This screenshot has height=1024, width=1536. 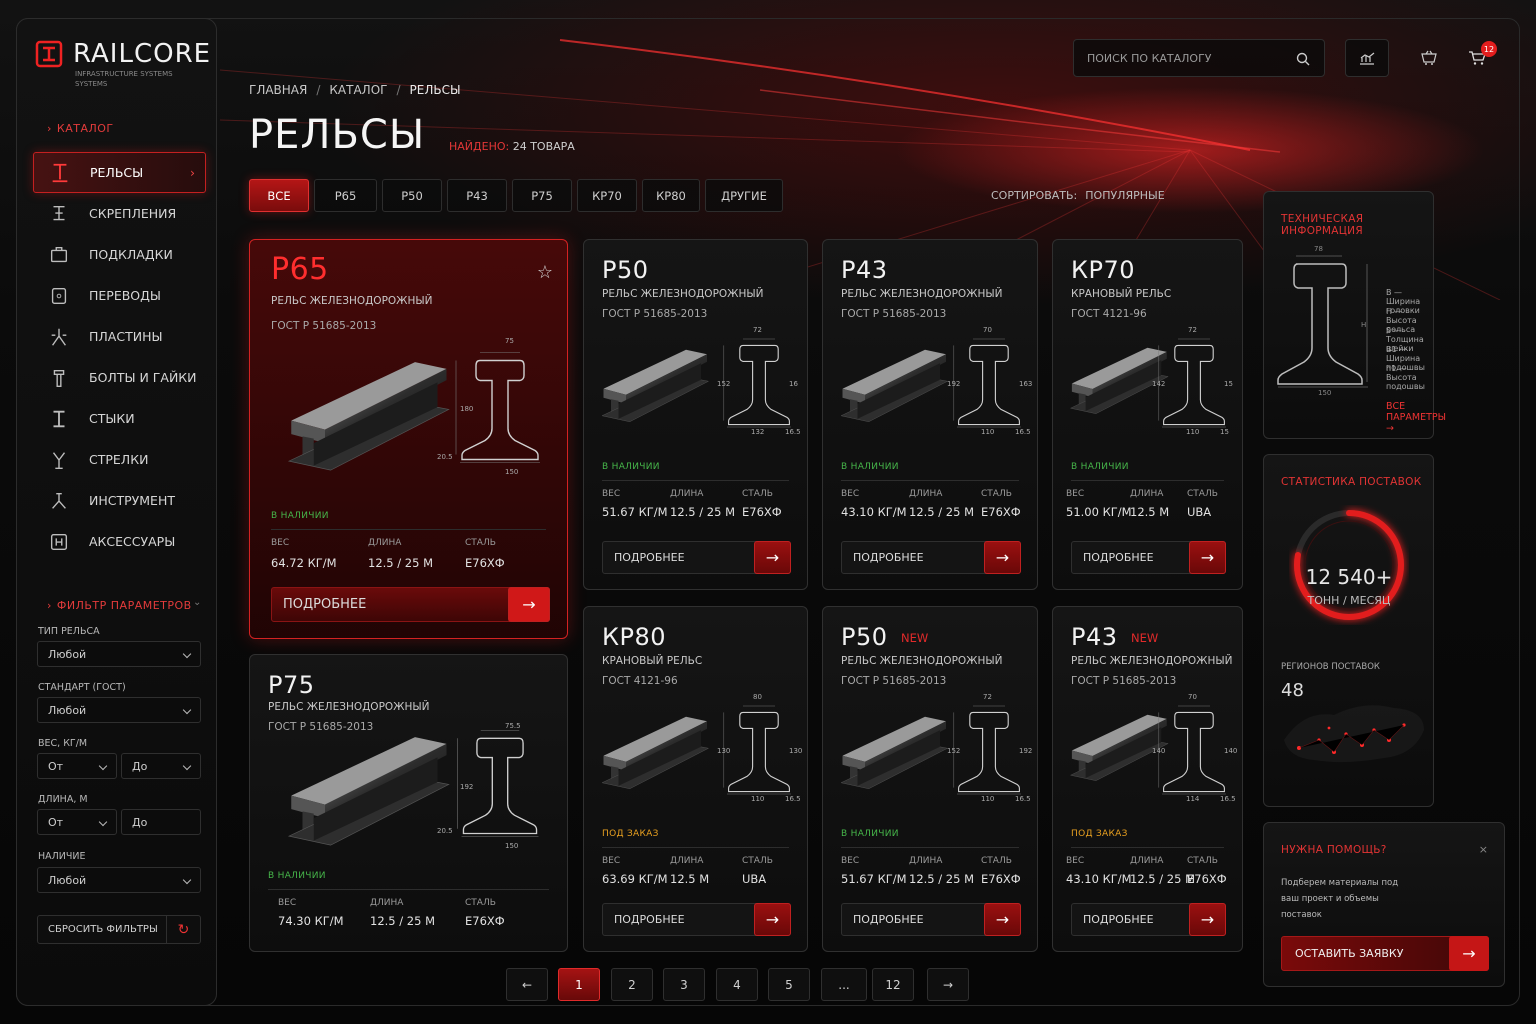 What do you see at coordinates (119, 880) in the screenshot?
I see `availability-select: Любой` at bounding box center [119, 880].